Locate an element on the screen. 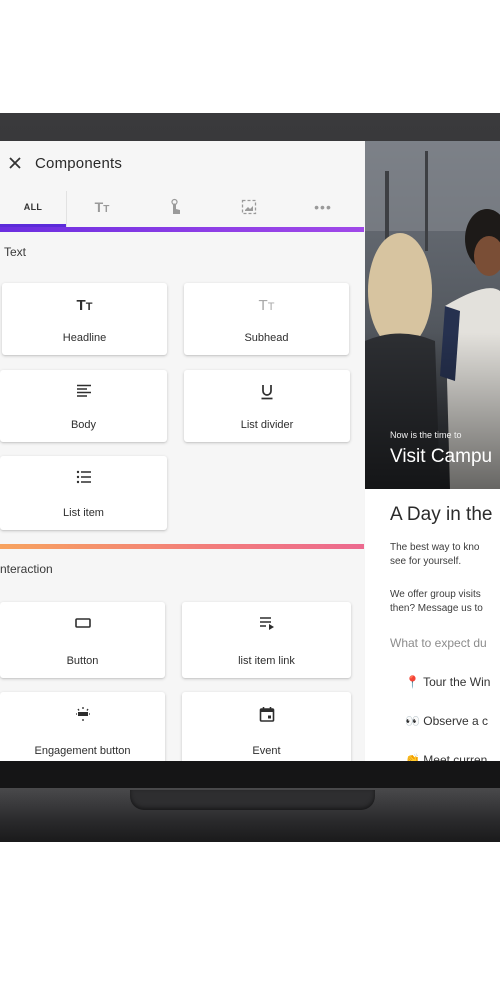 The image size is (500, 1000). preview-paragraph-2-line-2: then? Message us to is located at coordinates (436, 608).